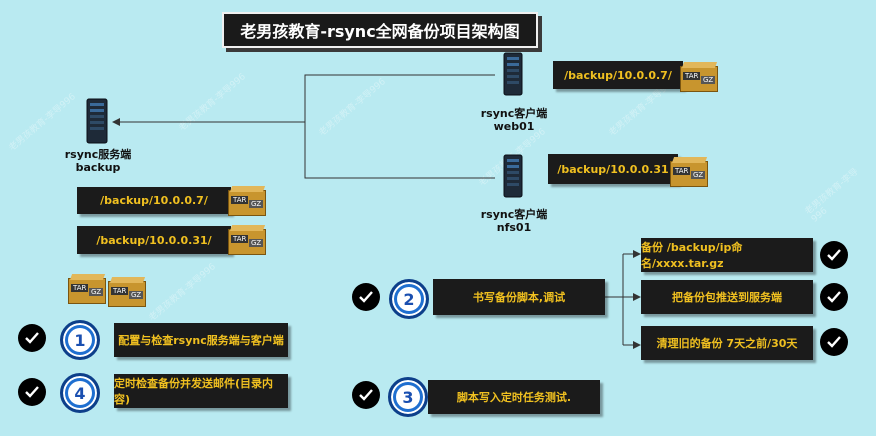 Image resolution: width=876 pixels, height=436 pixels. I want to click on server-label-role: rsync服务端, so click(98, 154).